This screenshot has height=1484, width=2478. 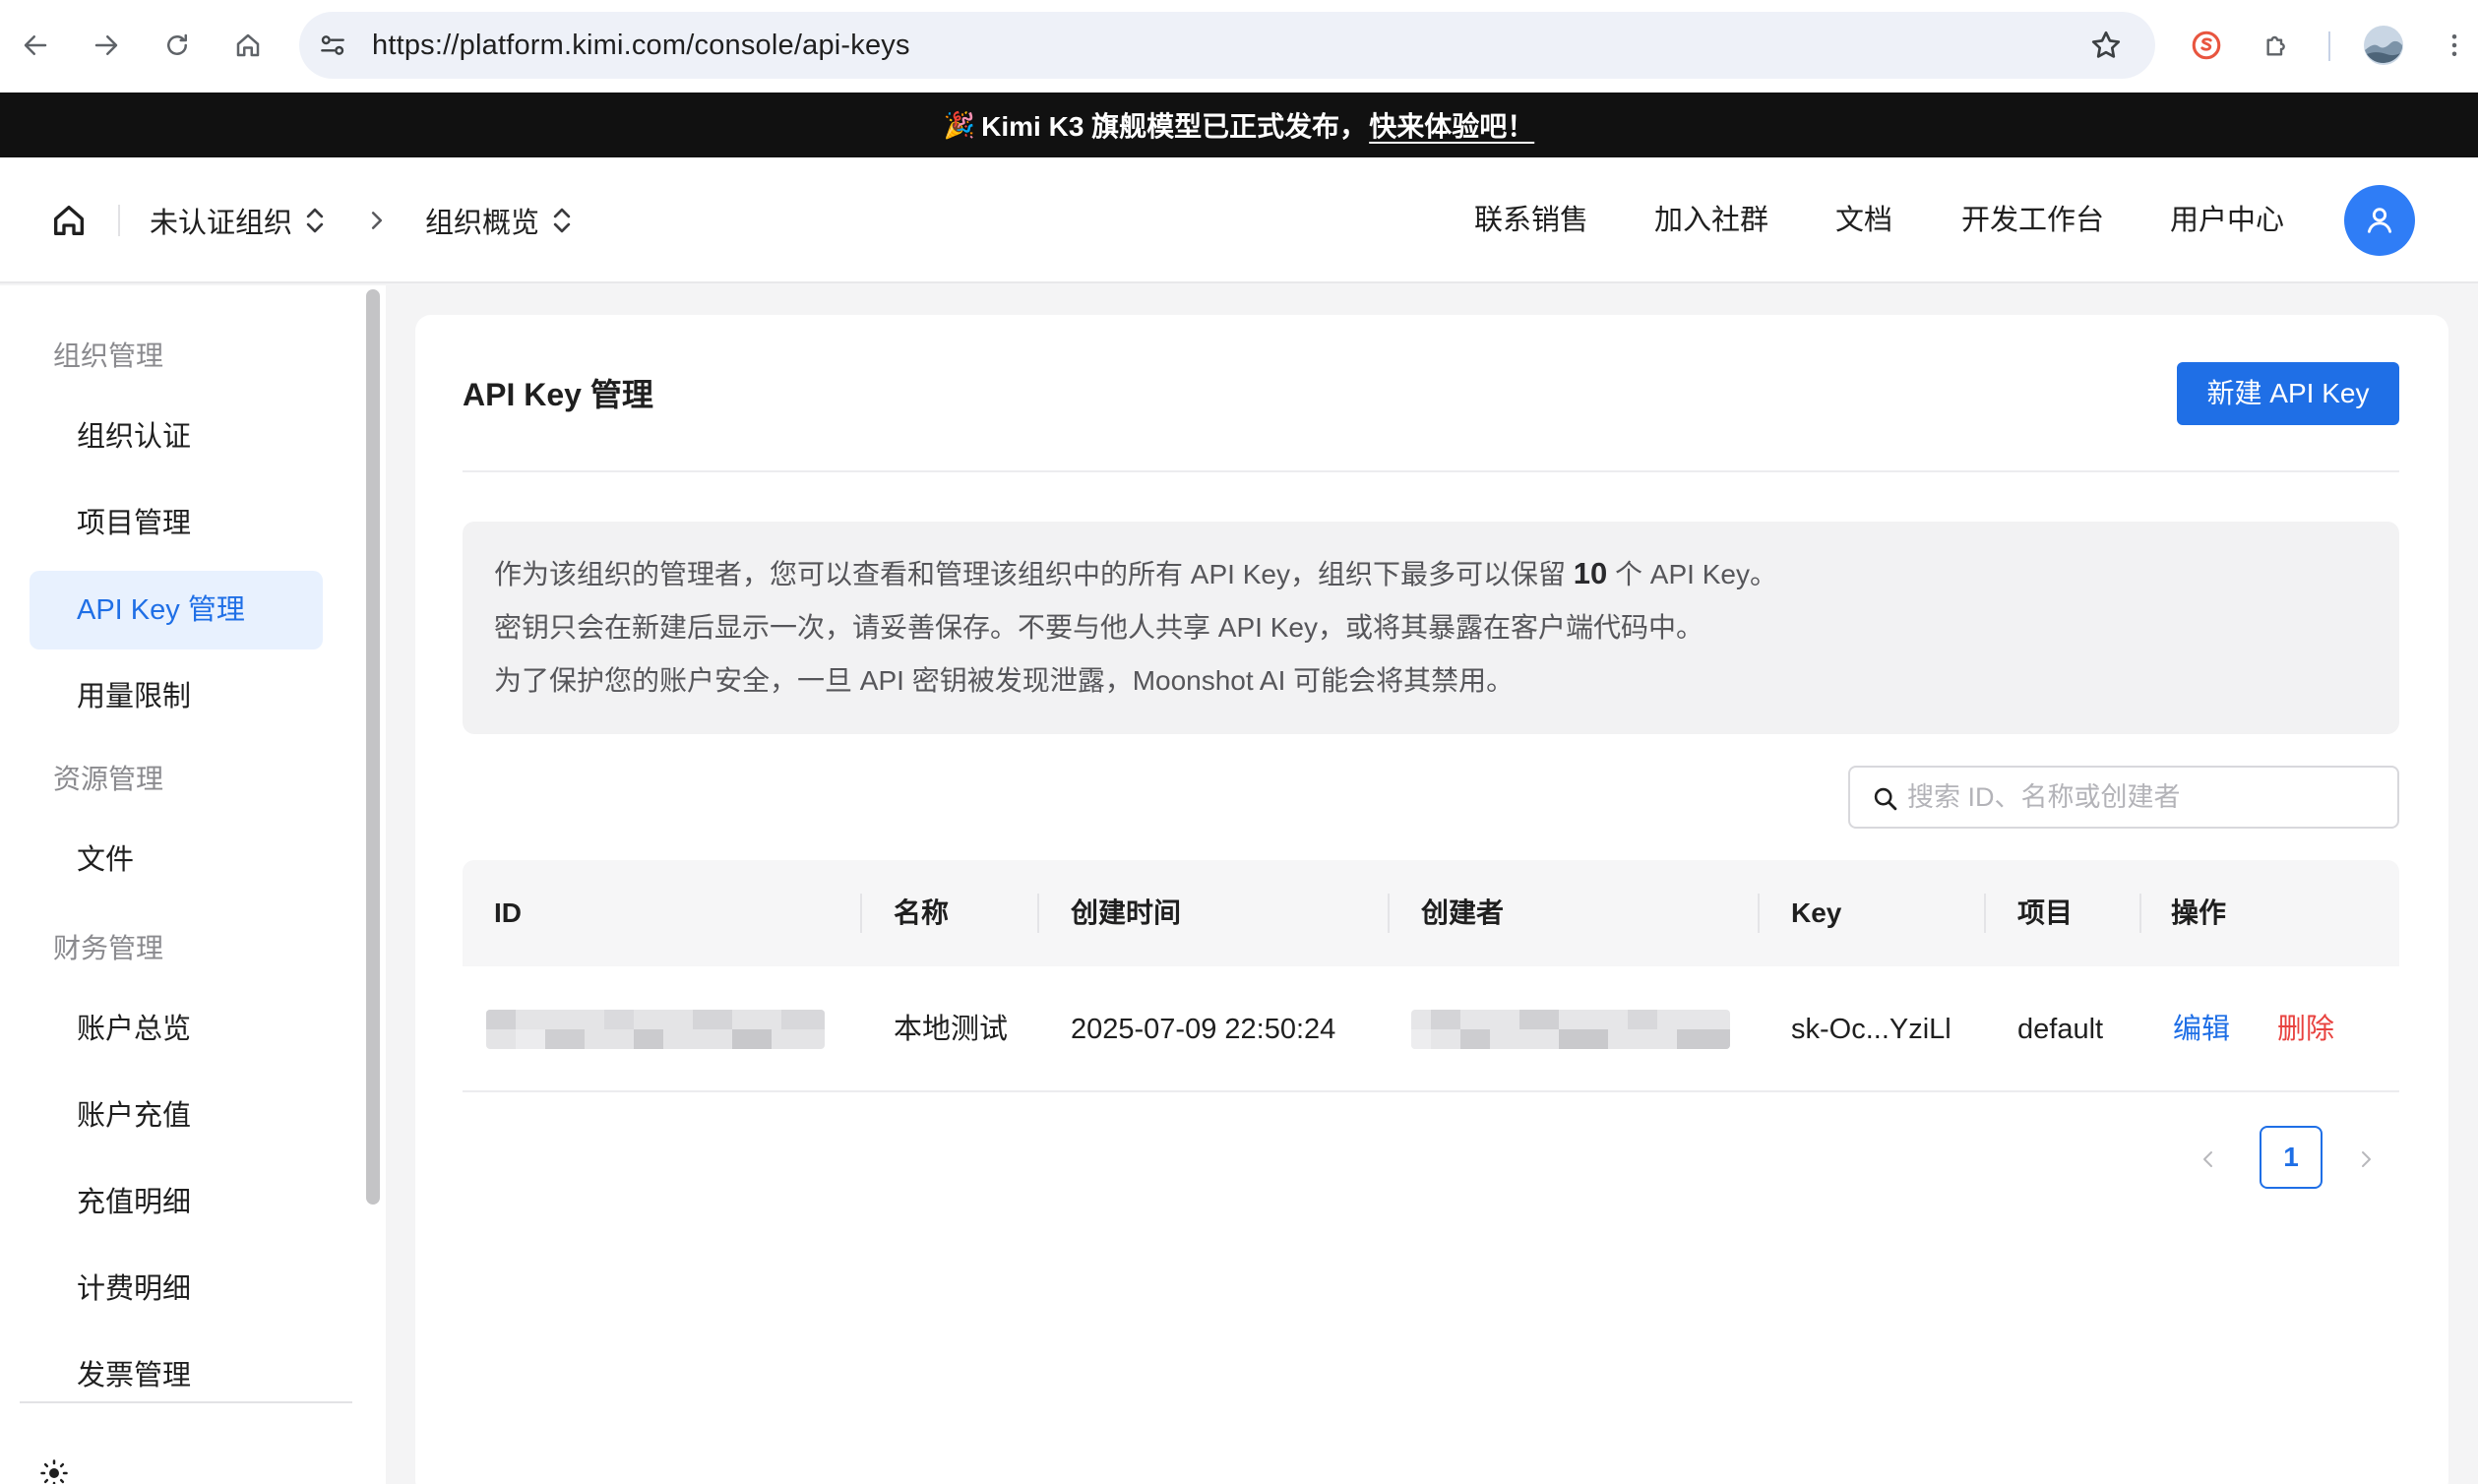 What do you see at coordinates (959, 125) in the screenshot?
I see `party-popper-icon: 🎉` at bounding box center [959, 125].